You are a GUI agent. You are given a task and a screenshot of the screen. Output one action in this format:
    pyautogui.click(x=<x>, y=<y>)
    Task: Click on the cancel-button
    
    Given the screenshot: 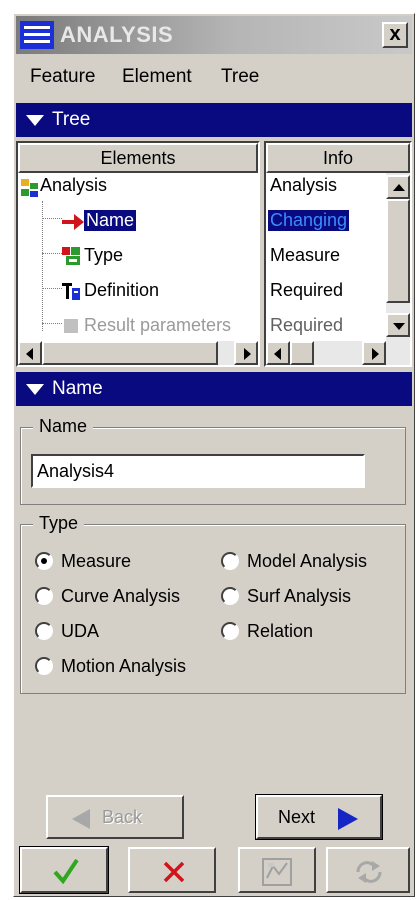 What is the action you would take?
    pyautogui.click(x=172, y=870)
    